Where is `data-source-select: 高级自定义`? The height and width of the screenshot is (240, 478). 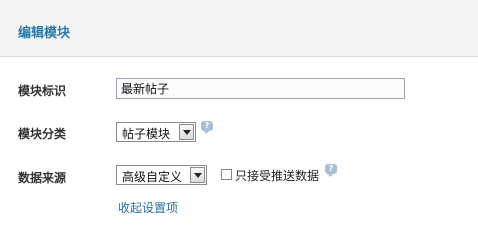 data-source-select: 高级自定义 is located at coordinates (161, 175).